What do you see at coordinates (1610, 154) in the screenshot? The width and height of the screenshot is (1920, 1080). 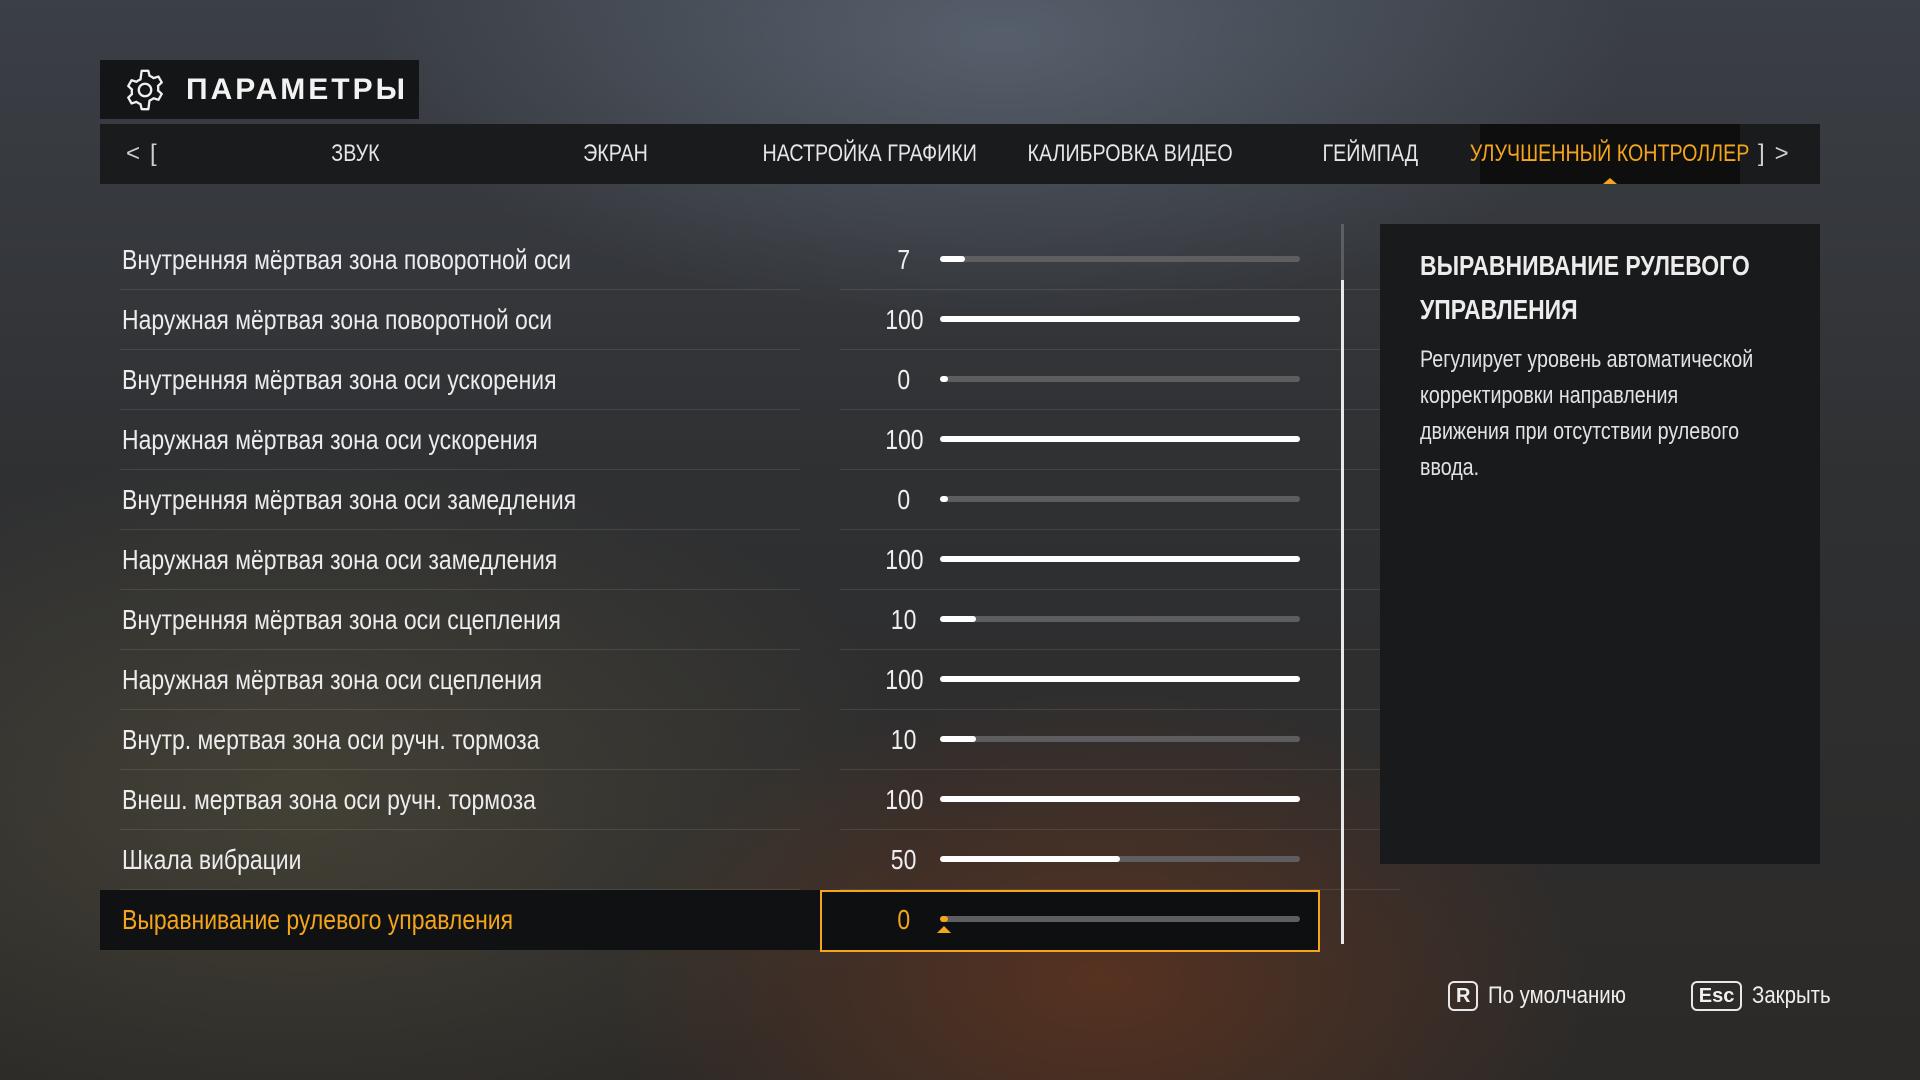 I see `tab-advanced-controller: УЛУЧШЕННЫЙ КОНТРОЛЛЕР` at bounding box center [1610, 154].